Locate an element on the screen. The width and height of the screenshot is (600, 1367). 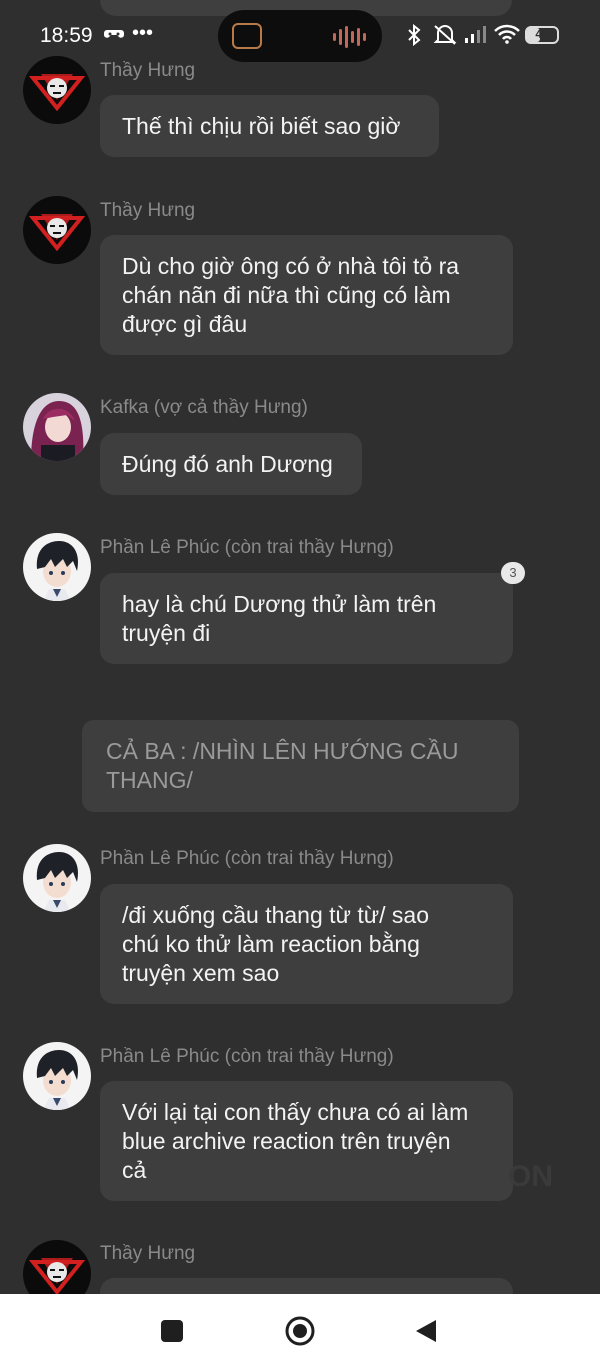
message-text: Thế thì chịu rồi biết sao giờ is located at coordinates (261, 125).